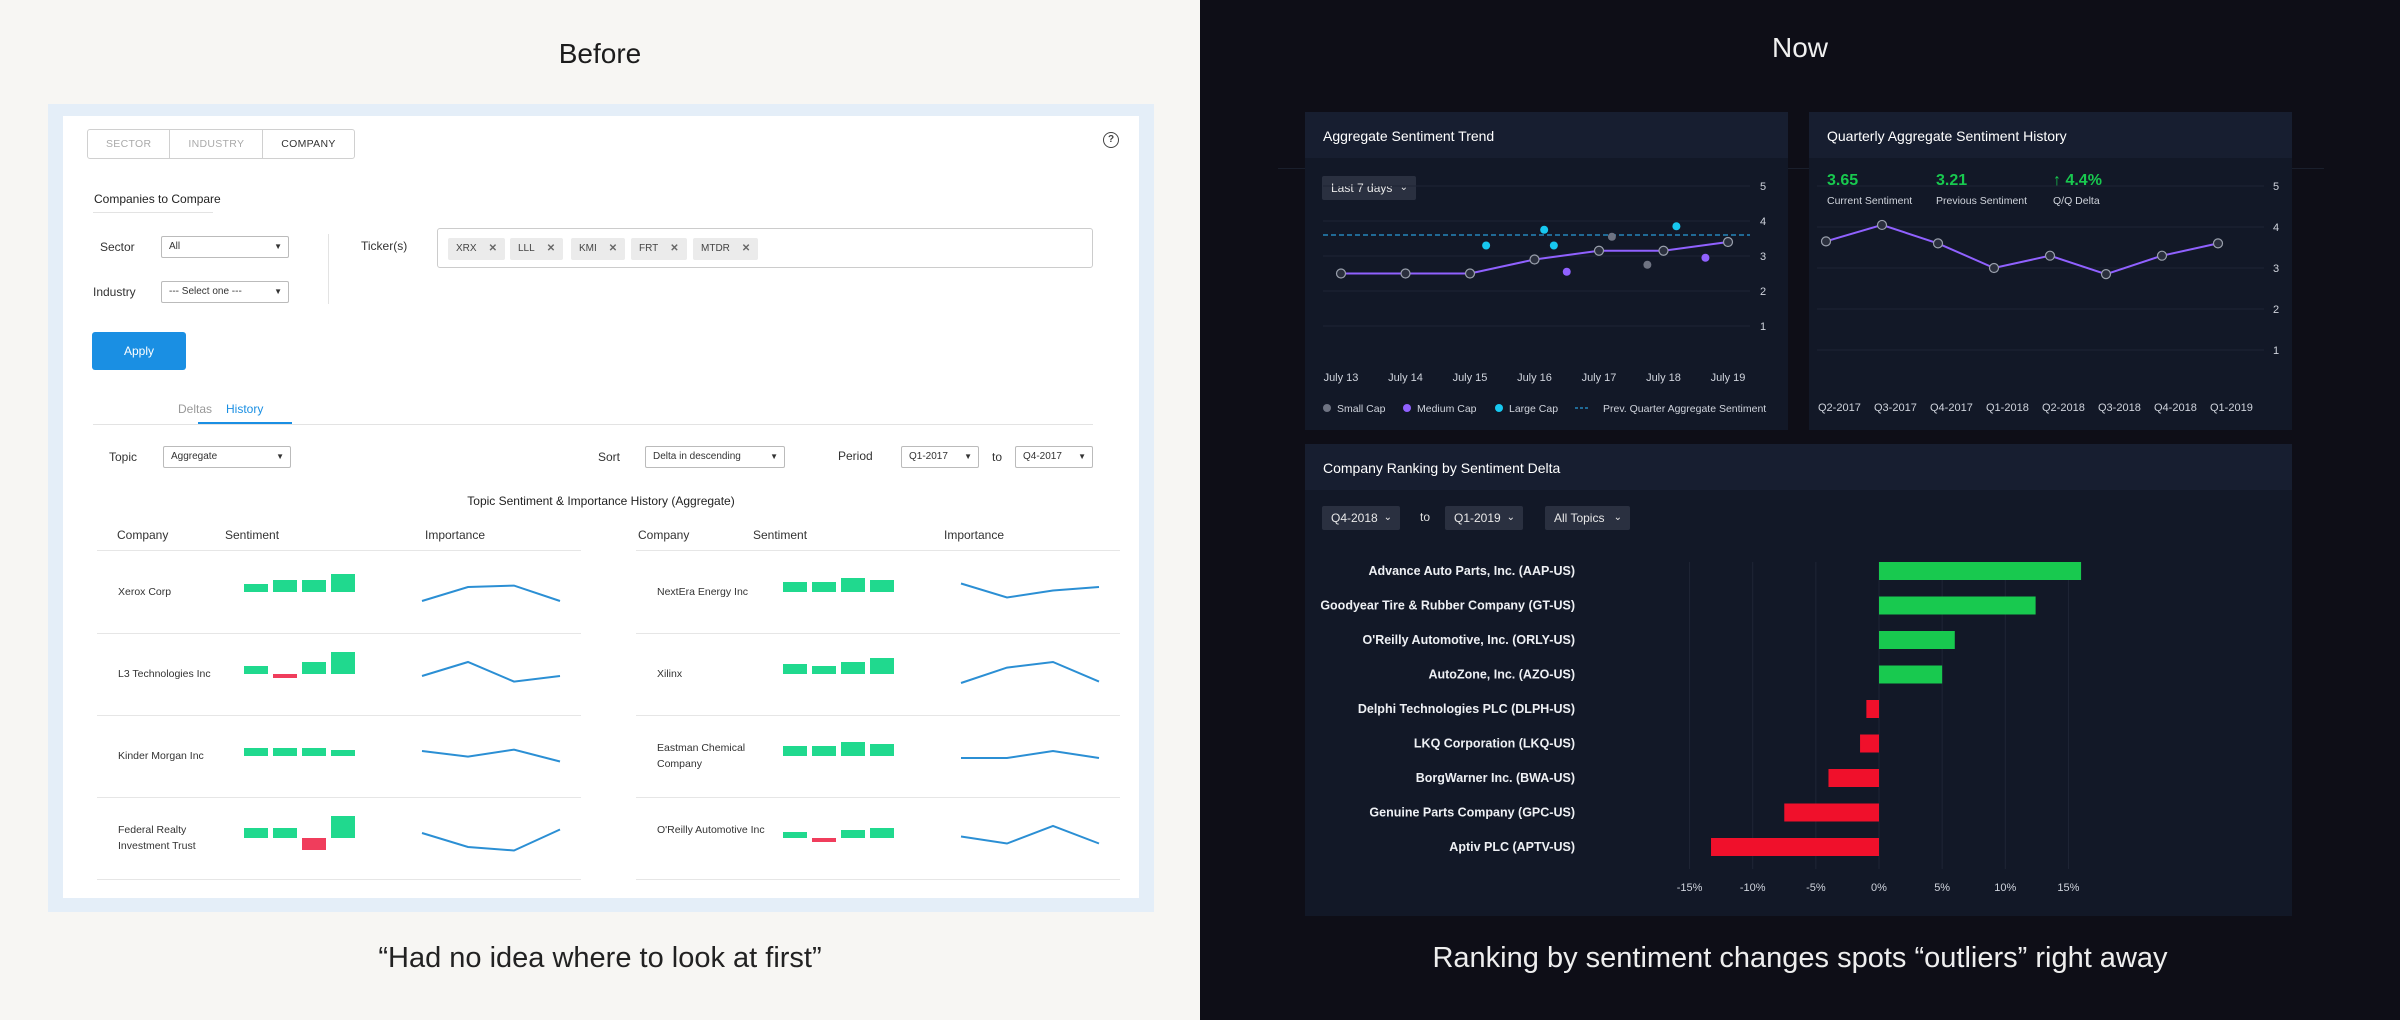 The width and height of the screenshot is (2400, 1020). What do you see at coordinates (195, 409) in the screenshot?
I see `tab-deltas: Deltas` at bounding box center [195, 409].